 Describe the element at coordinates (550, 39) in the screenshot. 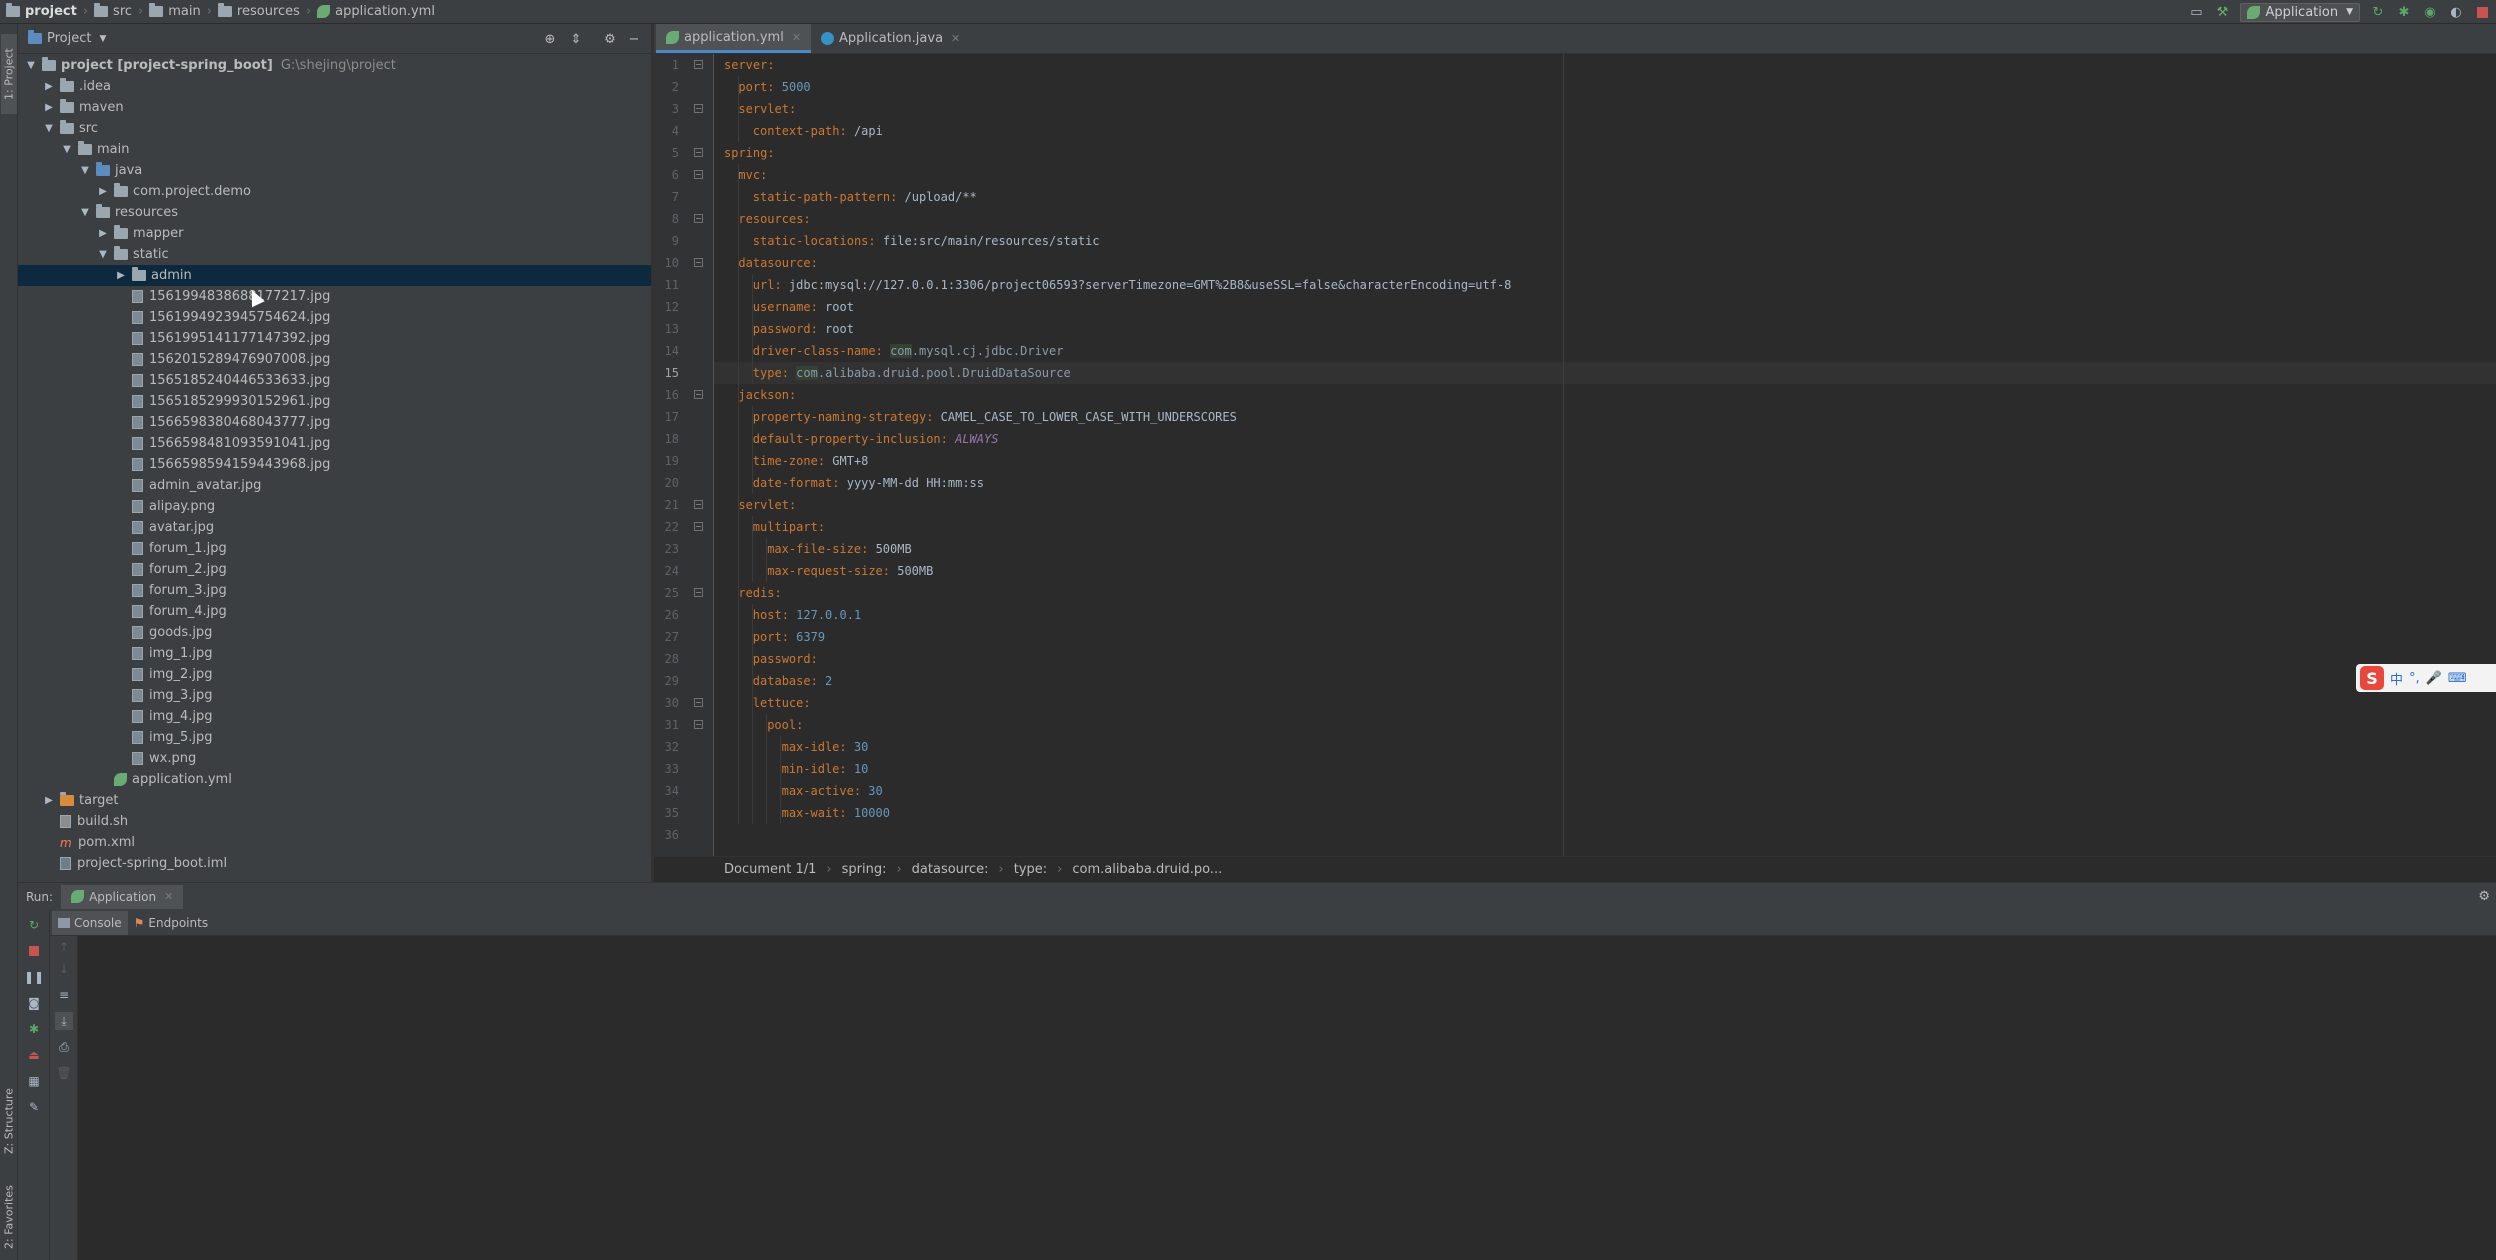

I see `locate-icon: ⊕` at that location.